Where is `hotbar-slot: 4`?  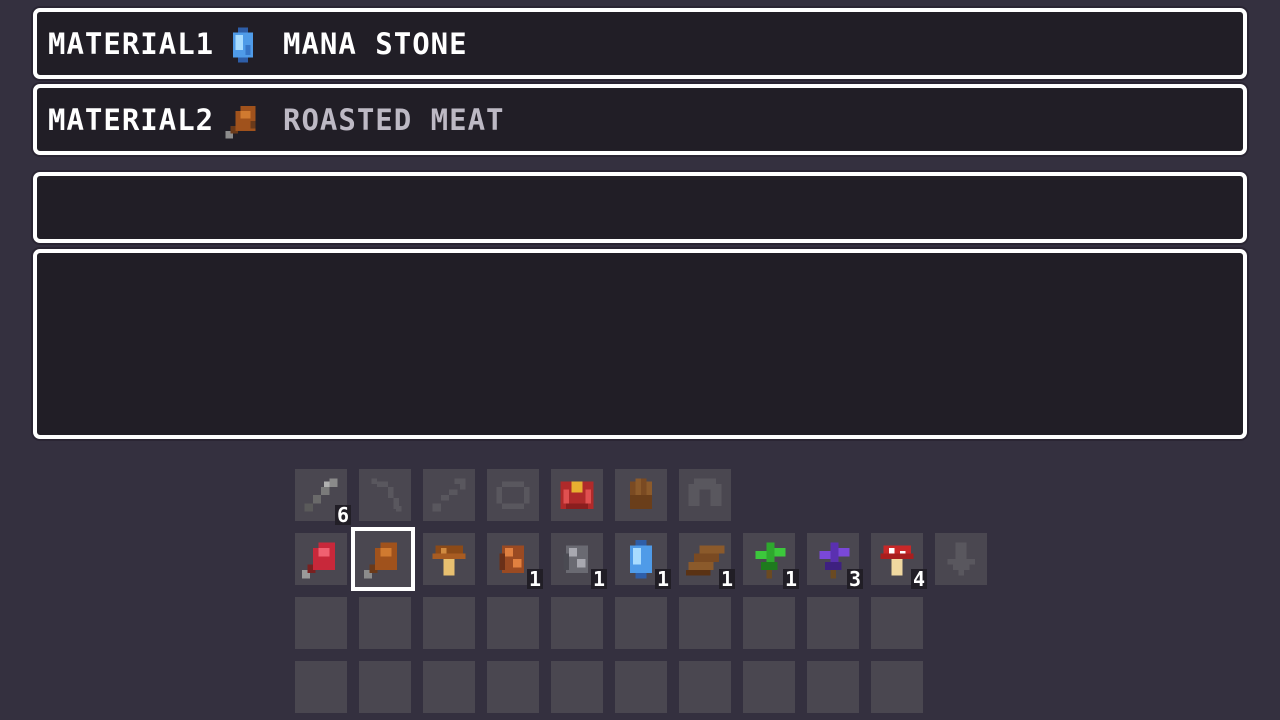
hotbar-slot: 4 is located at coordinates (899, 561).